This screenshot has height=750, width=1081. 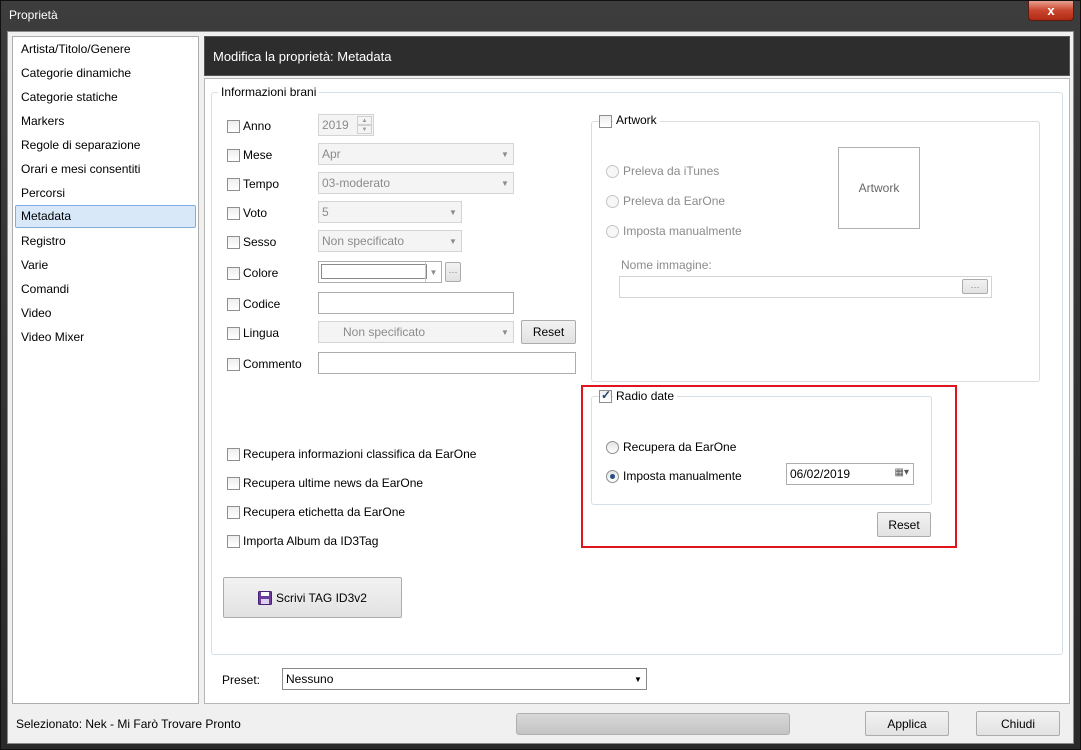 I want to click on tempo-label: Tempo, so click(x=261, y=184).